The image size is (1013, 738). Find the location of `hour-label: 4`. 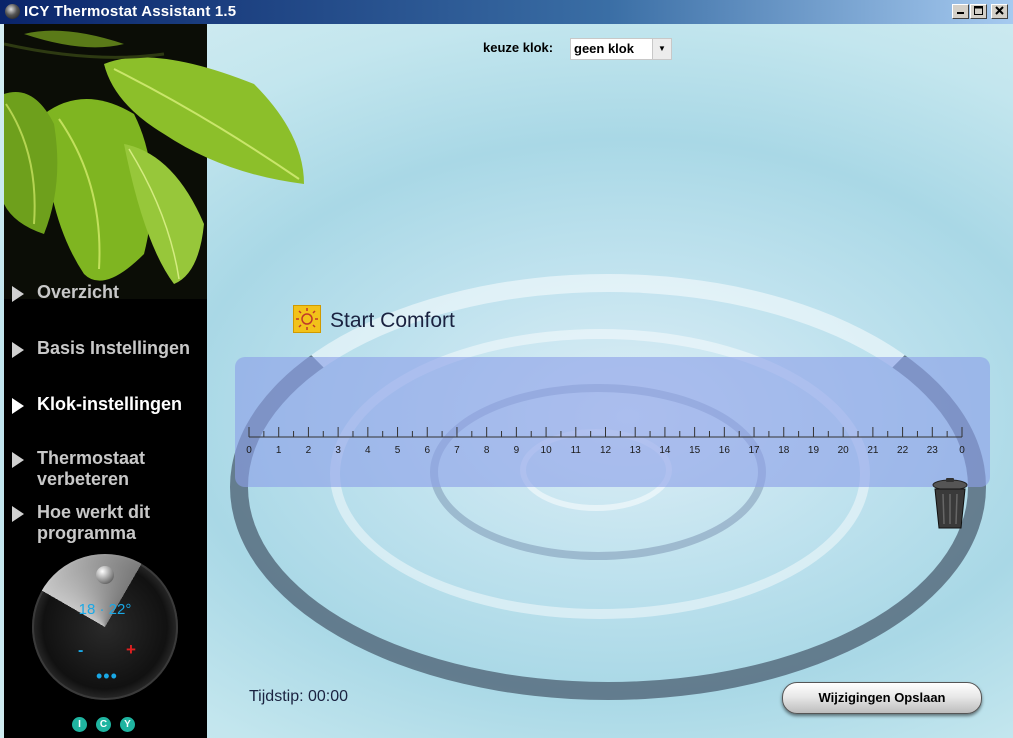

hour-label: 4 is located at coordinates (368, 450).